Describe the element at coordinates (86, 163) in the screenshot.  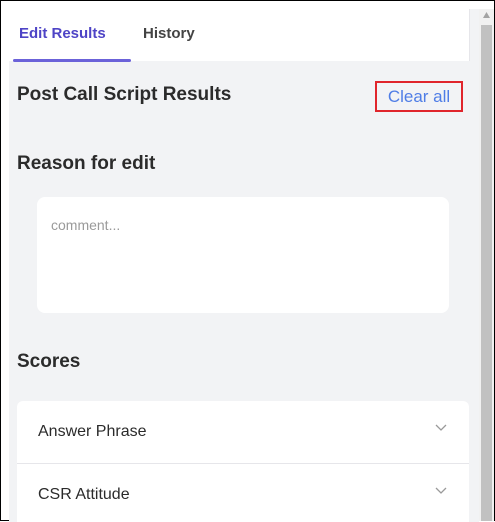
I see `reason-title: Reason for edit` at that location.